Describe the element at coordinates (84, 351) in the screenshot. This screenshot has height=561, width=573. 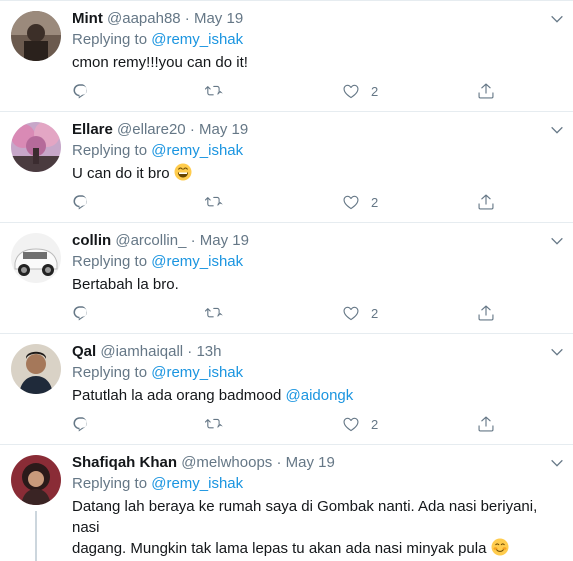
I see `display-name: Qal` at that location.